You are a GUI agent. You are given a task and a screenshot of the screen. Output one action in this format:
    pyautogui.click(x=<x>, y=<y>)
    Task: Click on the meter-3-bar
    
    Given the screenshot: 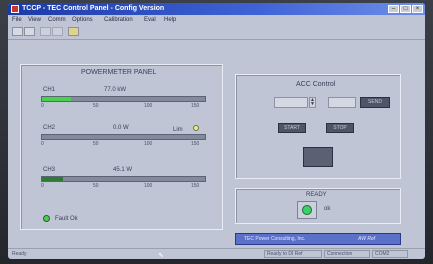 What is the action you would take?
    pyautogui.click(x=123, y=179)
    